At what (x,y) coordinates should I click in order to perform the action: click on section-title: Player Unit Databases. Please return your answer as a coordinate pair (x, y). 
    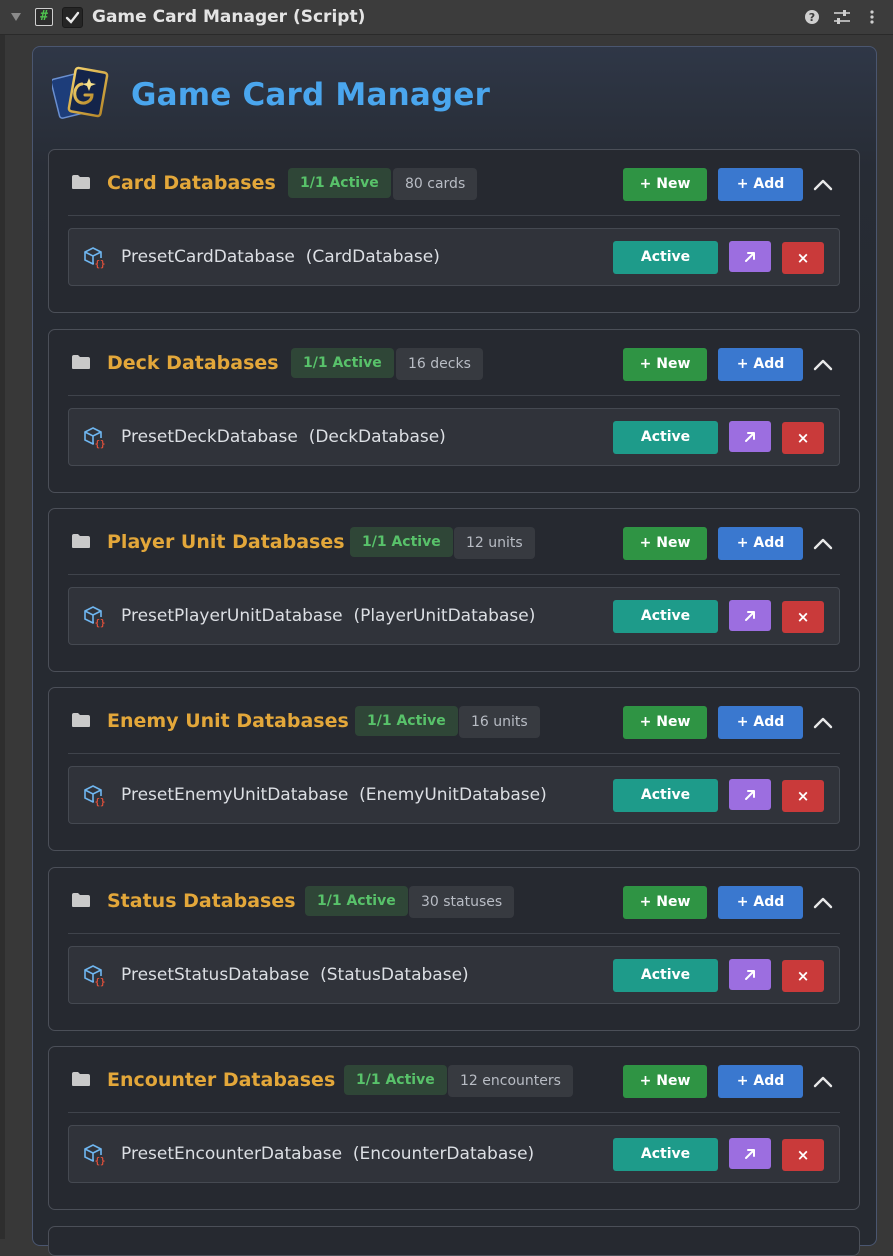
    Looking at the image, I should click on (226, 542).